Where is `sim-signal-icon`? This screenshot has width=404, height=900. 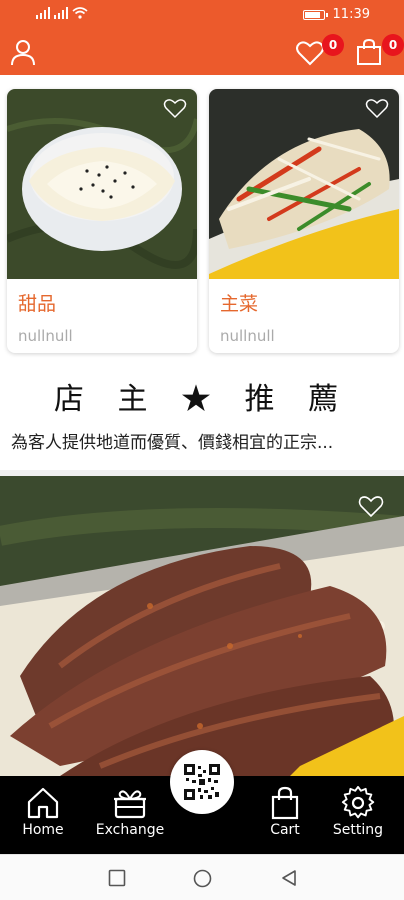 sim-signal-icon is located at coordinates (43, 13).